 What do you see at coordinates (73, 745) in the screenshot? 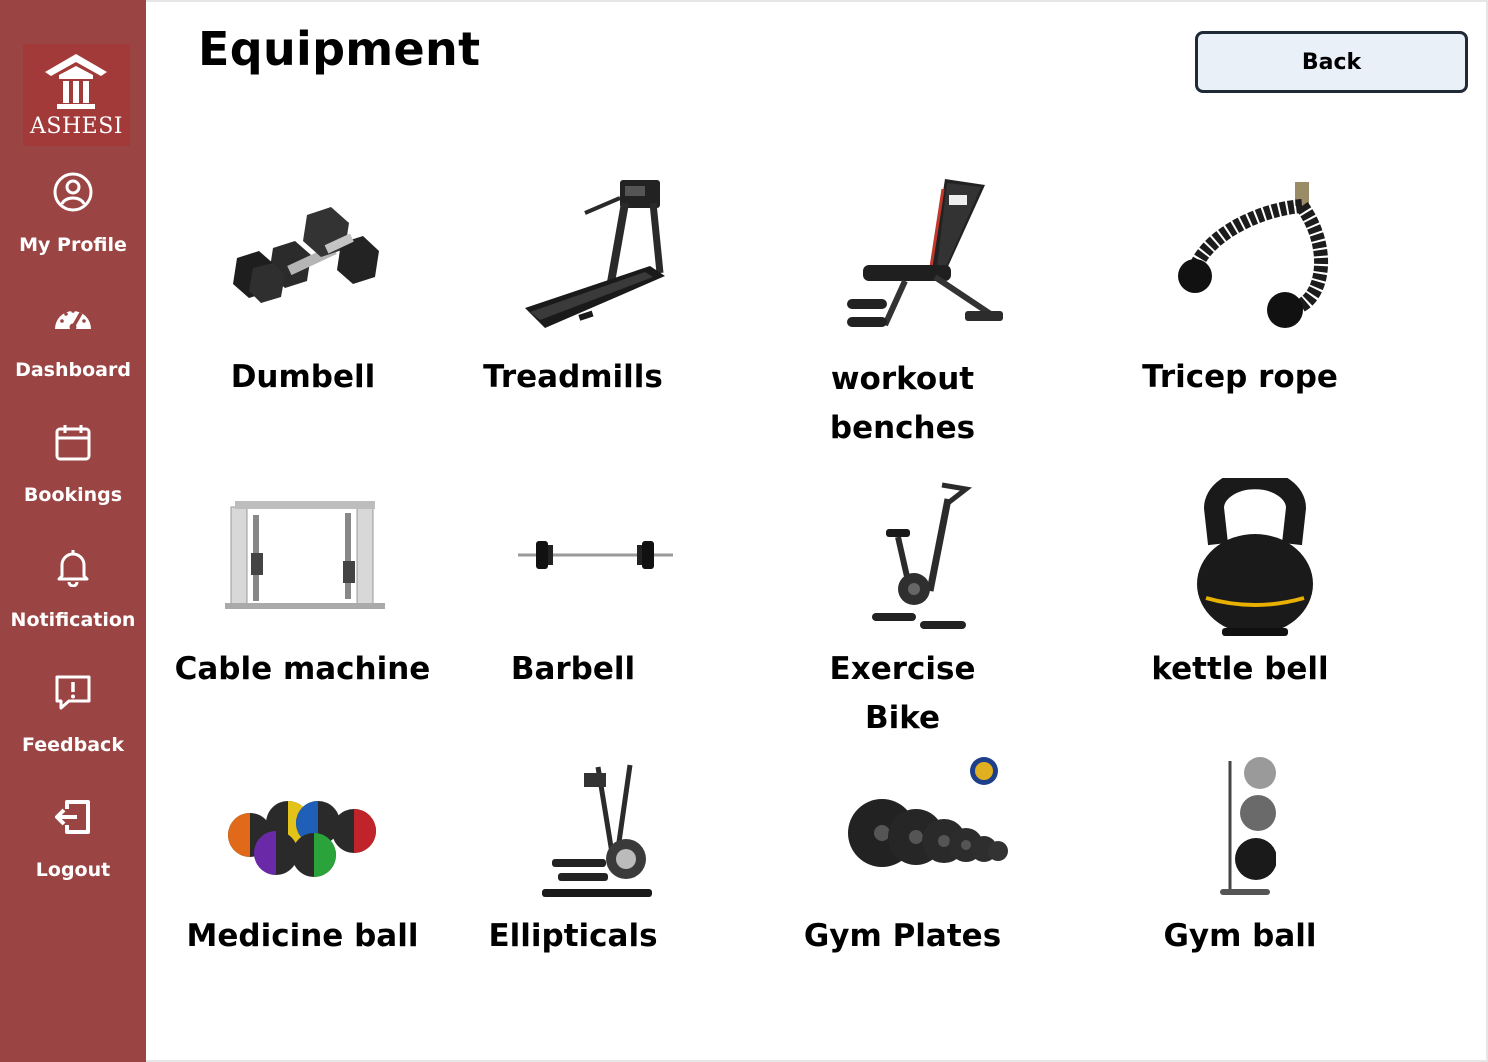
I see `sidebar-item-label: Feedback` at bounding box center [73, 745].